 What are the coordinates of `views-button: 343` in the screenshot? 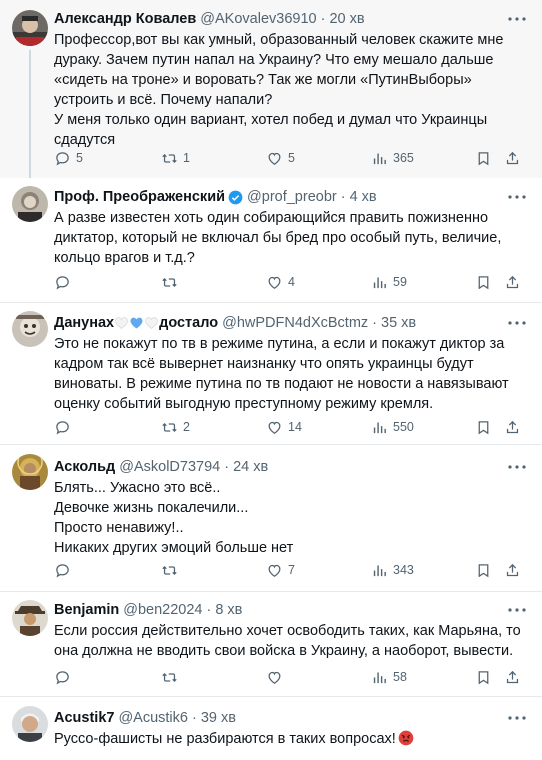 It's located at (392, 570).